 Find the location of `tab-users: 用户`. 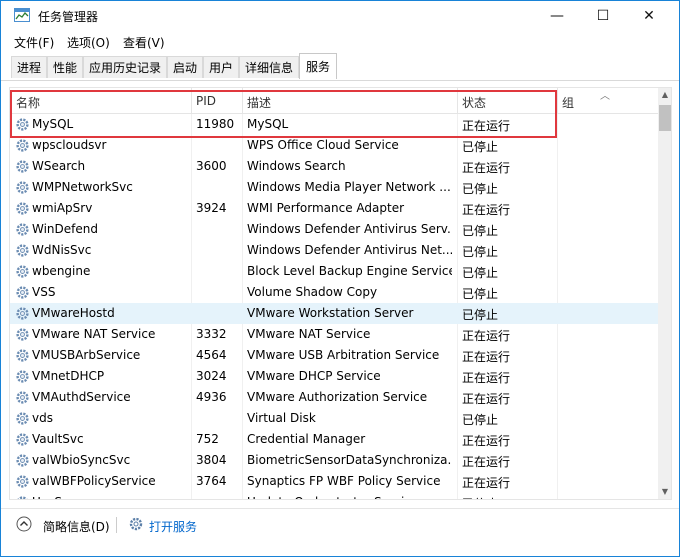

tab-users: 用户 is located at coordinates (221, 67).